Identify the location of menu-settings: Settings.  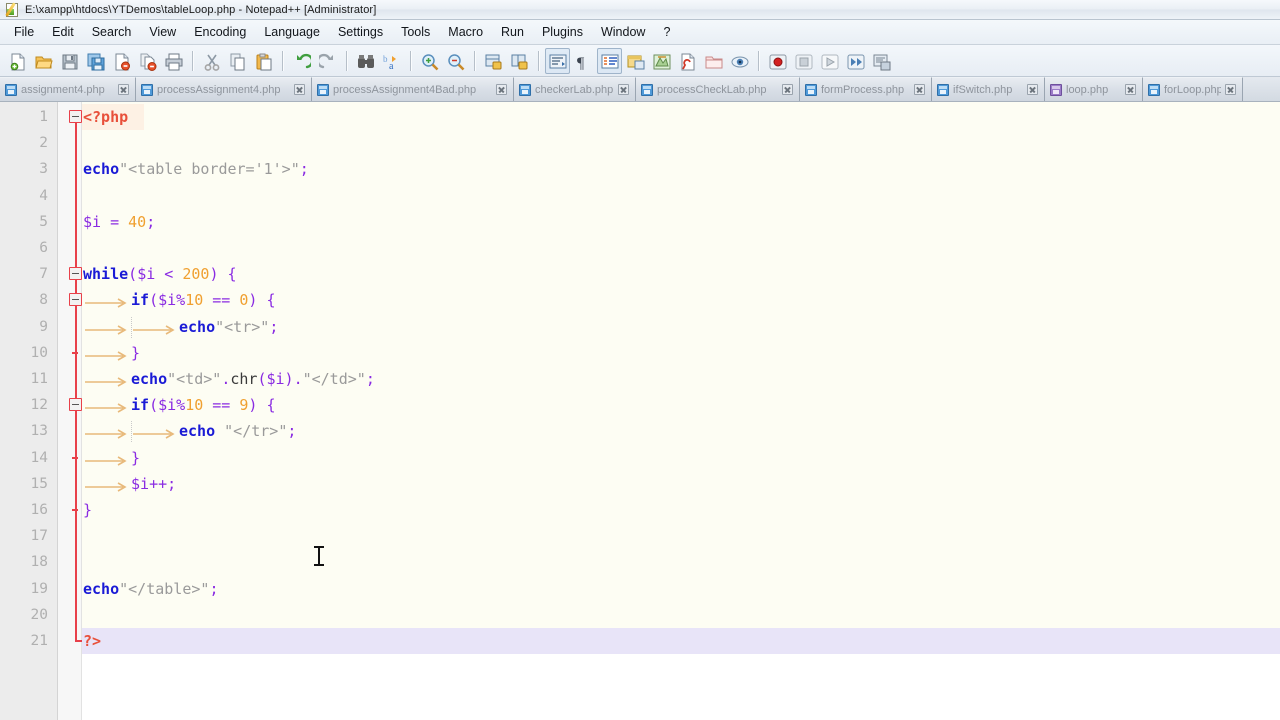
(360, 32).